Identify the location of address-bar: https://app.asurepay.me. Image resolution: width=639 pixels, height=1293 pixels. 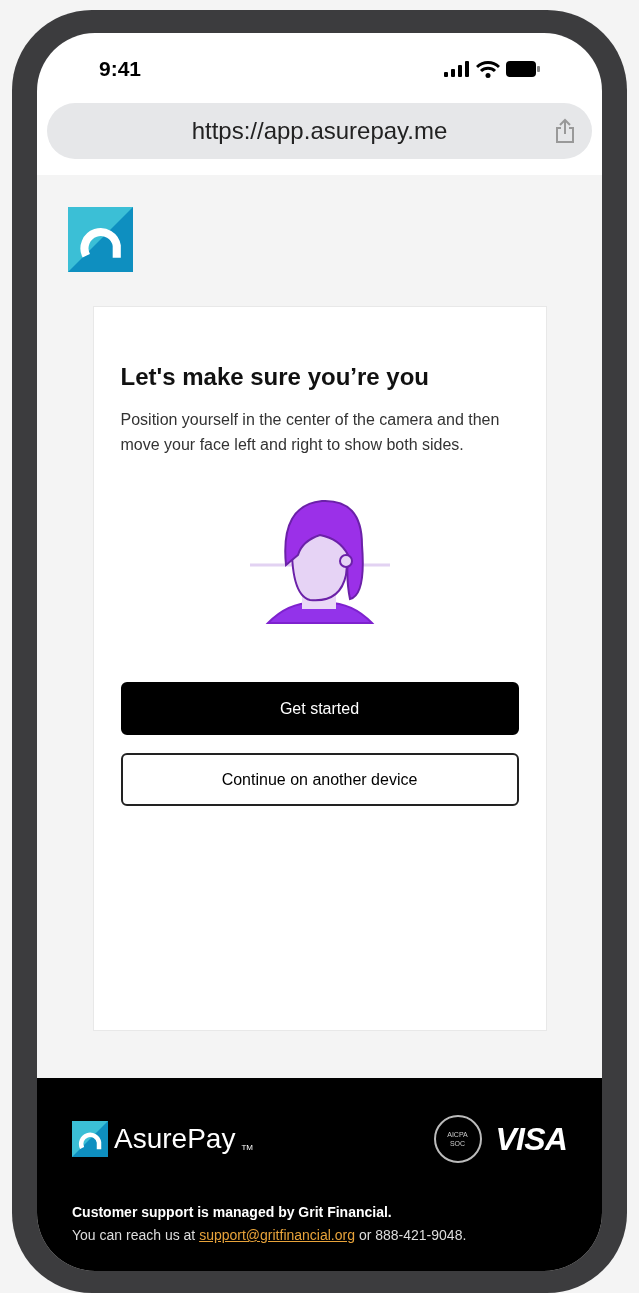
(319, 131).